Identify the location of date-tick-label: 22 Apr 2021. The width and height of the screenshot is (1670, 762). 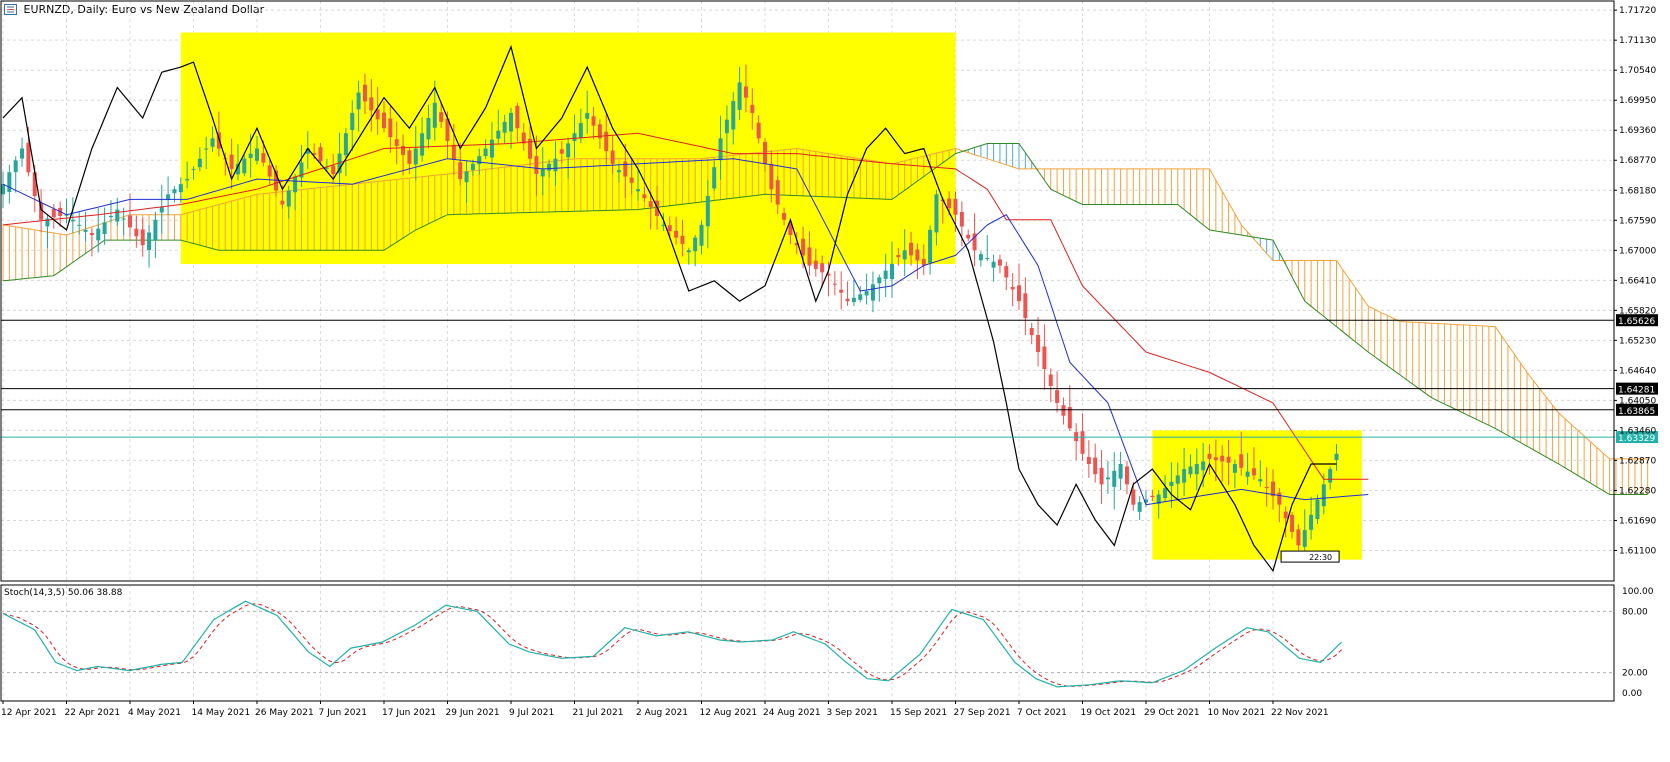
(93, 713).